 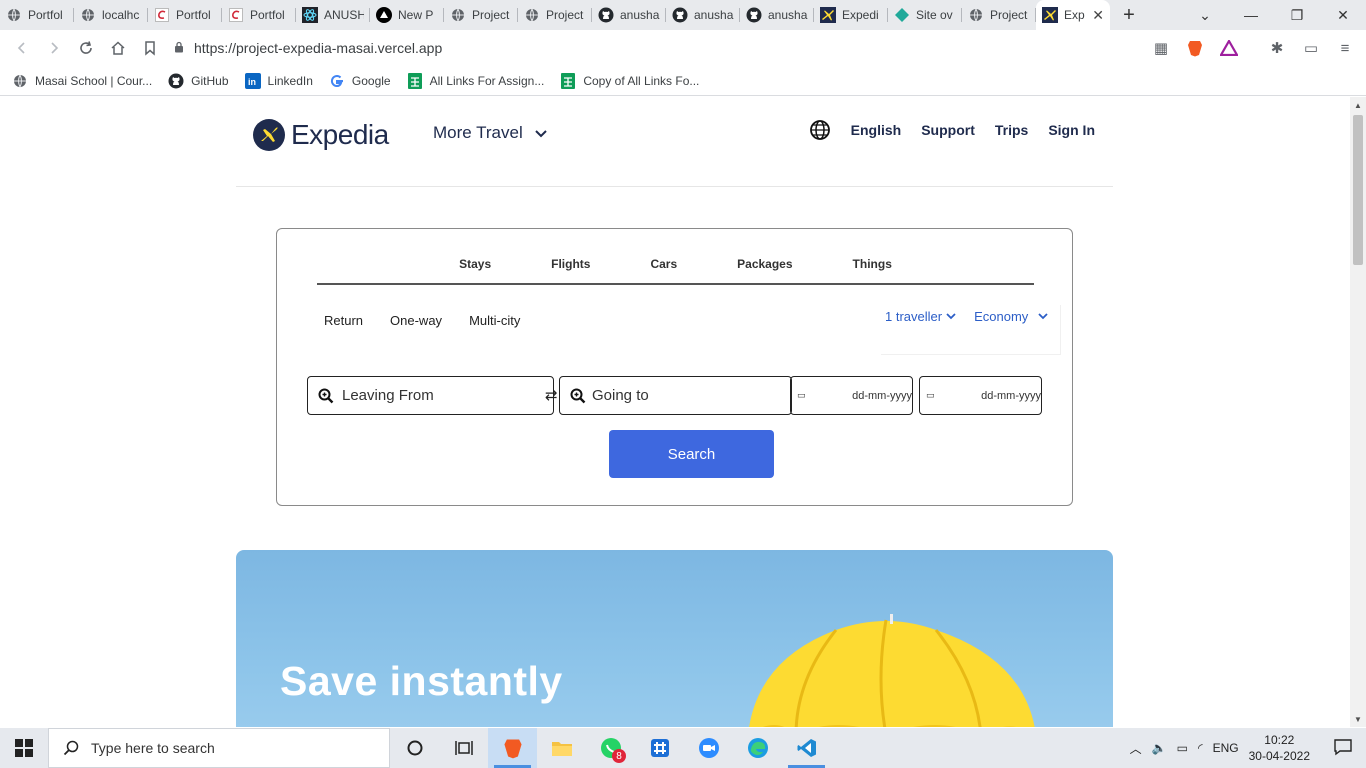 I want to click on battery-icon: ▭, so click(x=1182, y=748).